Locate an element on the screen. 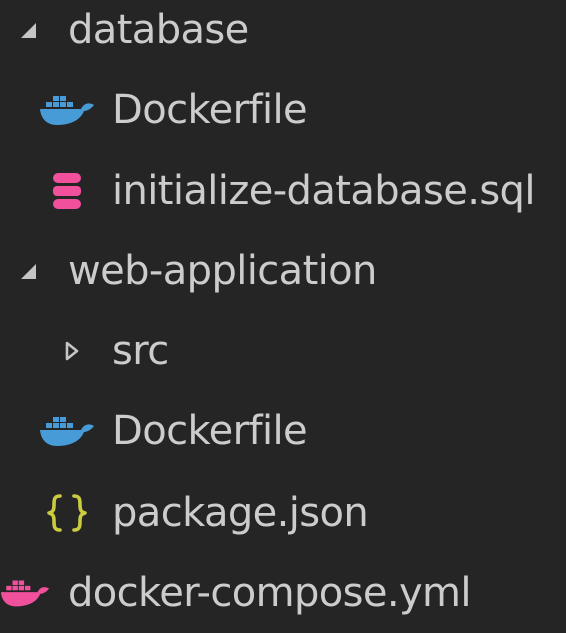 The height and width of the screenshot is (633, 566). tree-item-web-application-folder: web-application is located at coordinates (283, 271).